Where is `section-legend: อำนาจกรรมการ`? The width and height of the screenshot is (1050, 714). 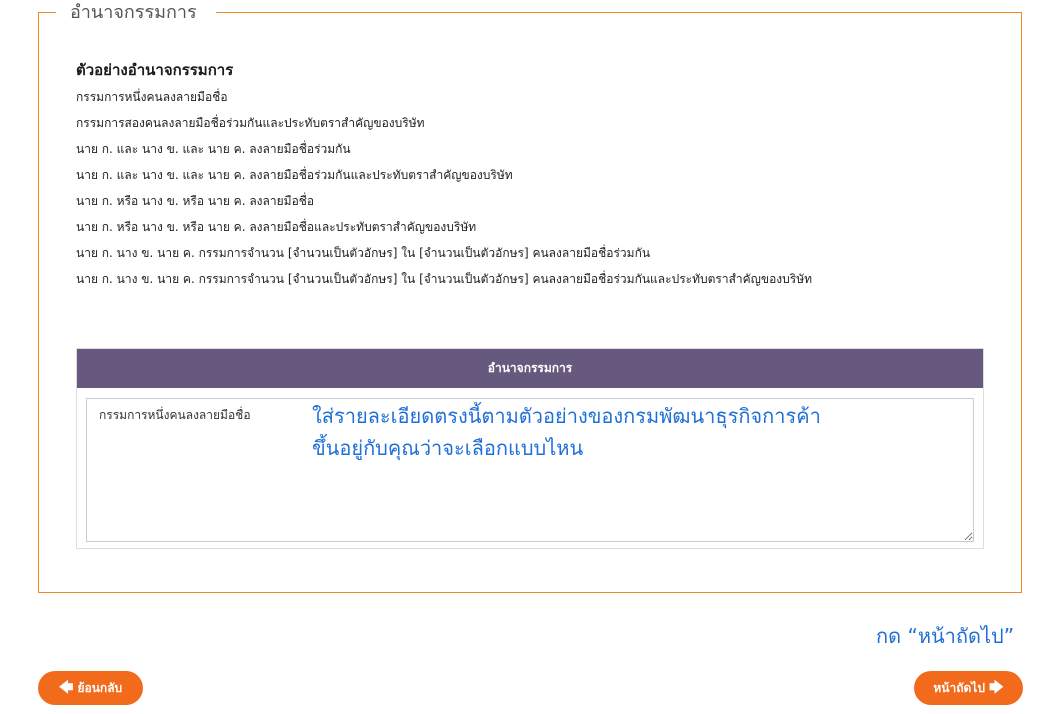
section-legend: อำนาจกรรมการ is located at coordinates (133, 13).